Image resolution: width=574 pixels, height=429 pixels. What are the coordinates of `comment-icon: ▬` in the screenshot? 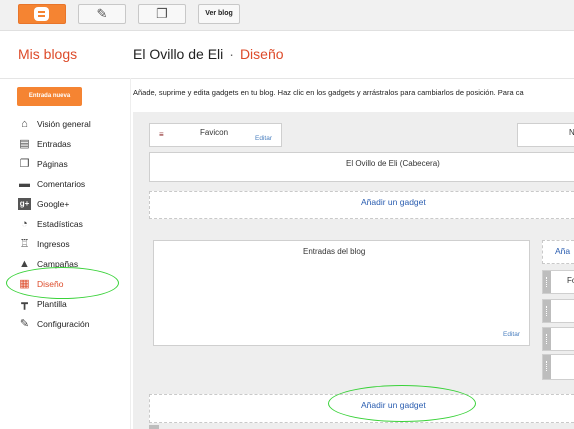 It's located at (24, 184).